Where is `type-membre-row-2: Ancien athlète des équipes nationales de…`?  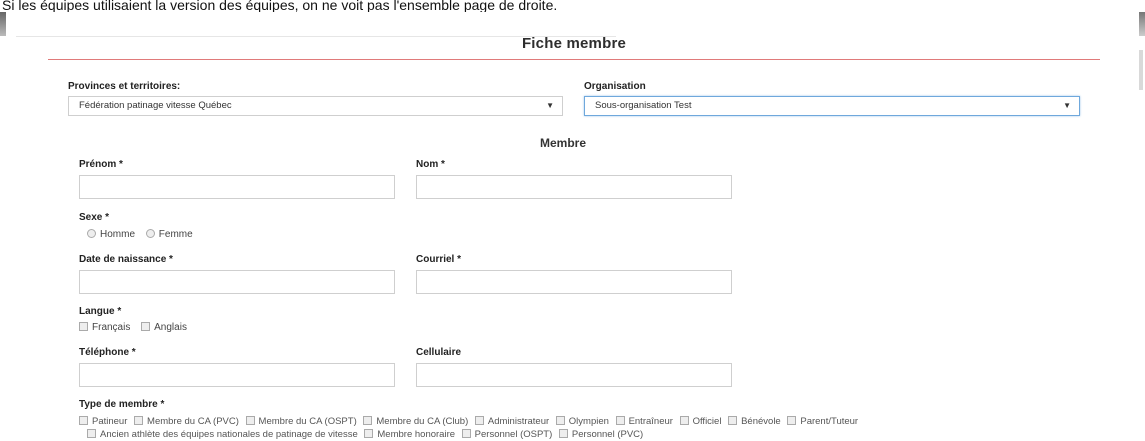 type-membre-row-2: Ancien athlète des équipes nationales de… is located at coordinates (569, 434).